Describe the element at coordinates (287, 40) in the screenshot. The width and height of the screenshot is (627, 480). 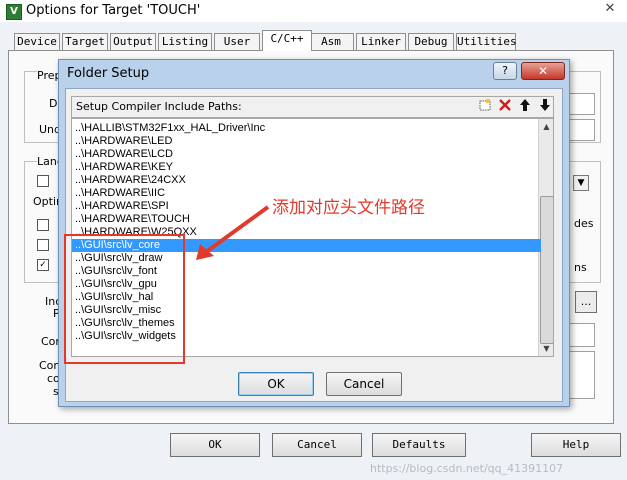
I see `tab-c-cpp: C/C++` at that location.